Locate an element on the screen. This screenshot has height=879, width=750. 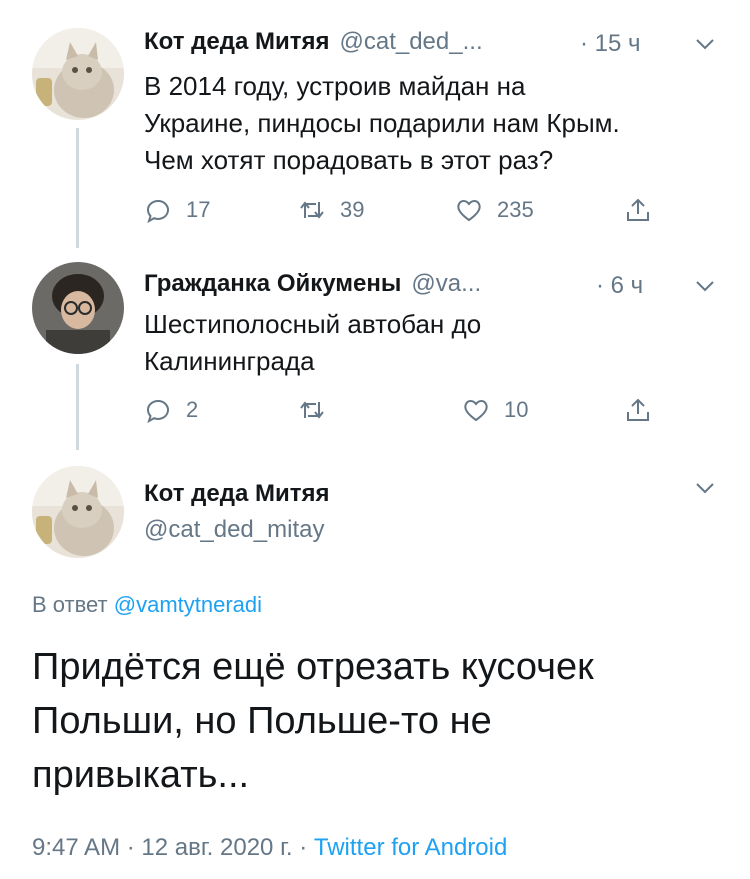
tweet-author-name: Кот деда Митяя is located at coordinates (236, 42).